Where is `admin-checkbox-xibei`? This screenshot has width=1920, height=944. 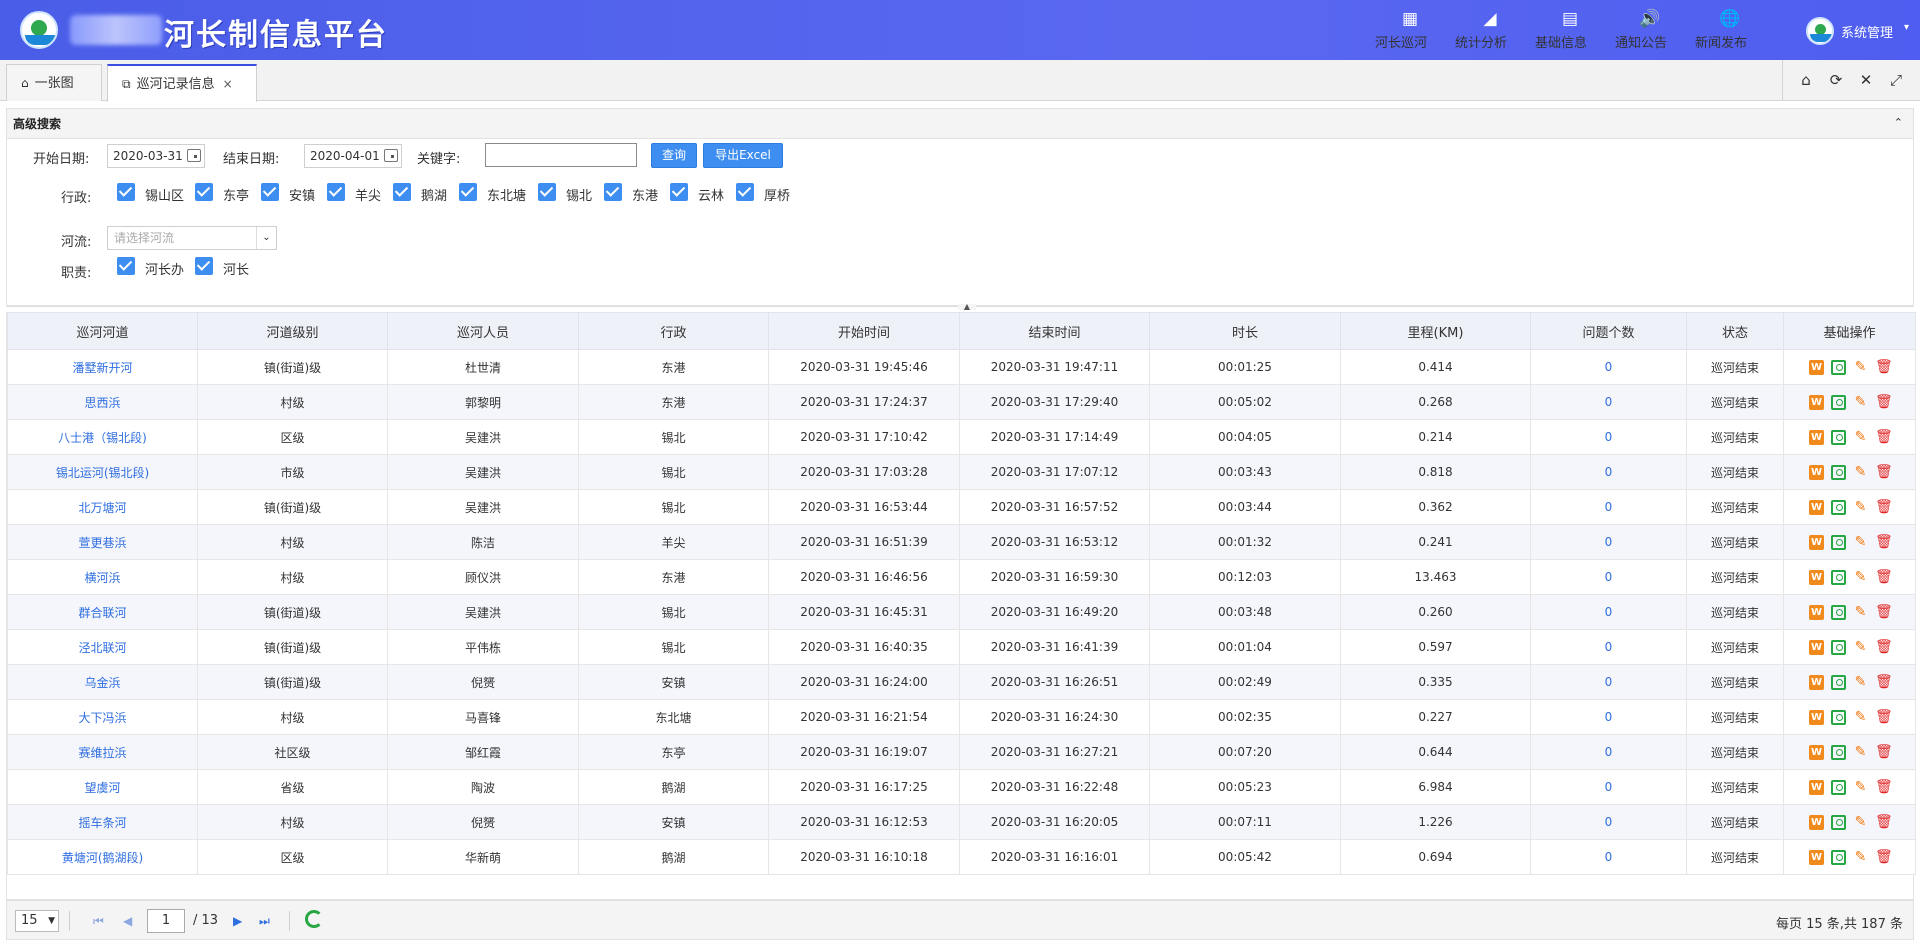
admin-checkbox-xibei is located at coordinates (547, 192).